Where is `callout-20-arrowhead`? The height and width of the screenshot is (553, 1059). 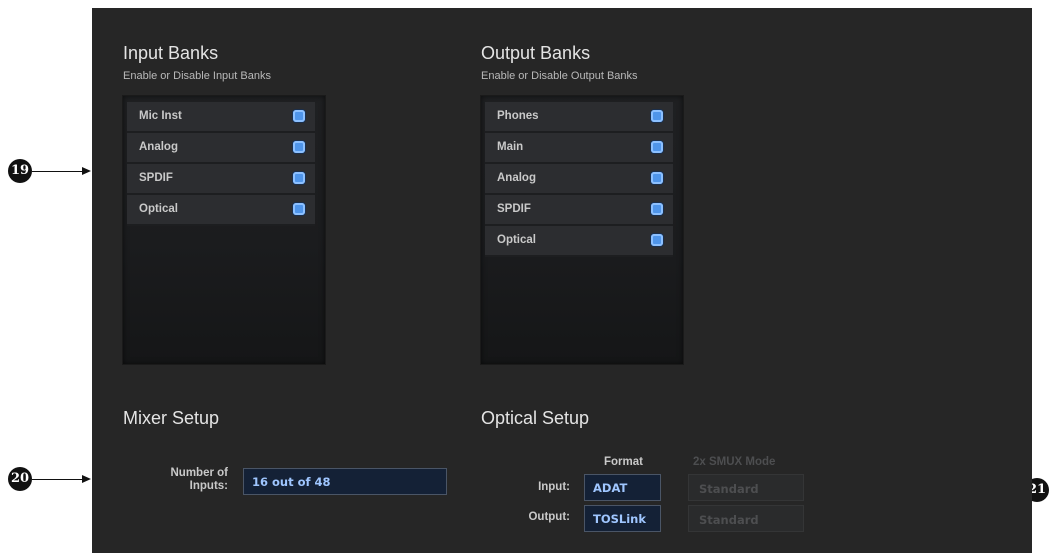 callout-20-arrowhead is located at coordinates (86, 479).